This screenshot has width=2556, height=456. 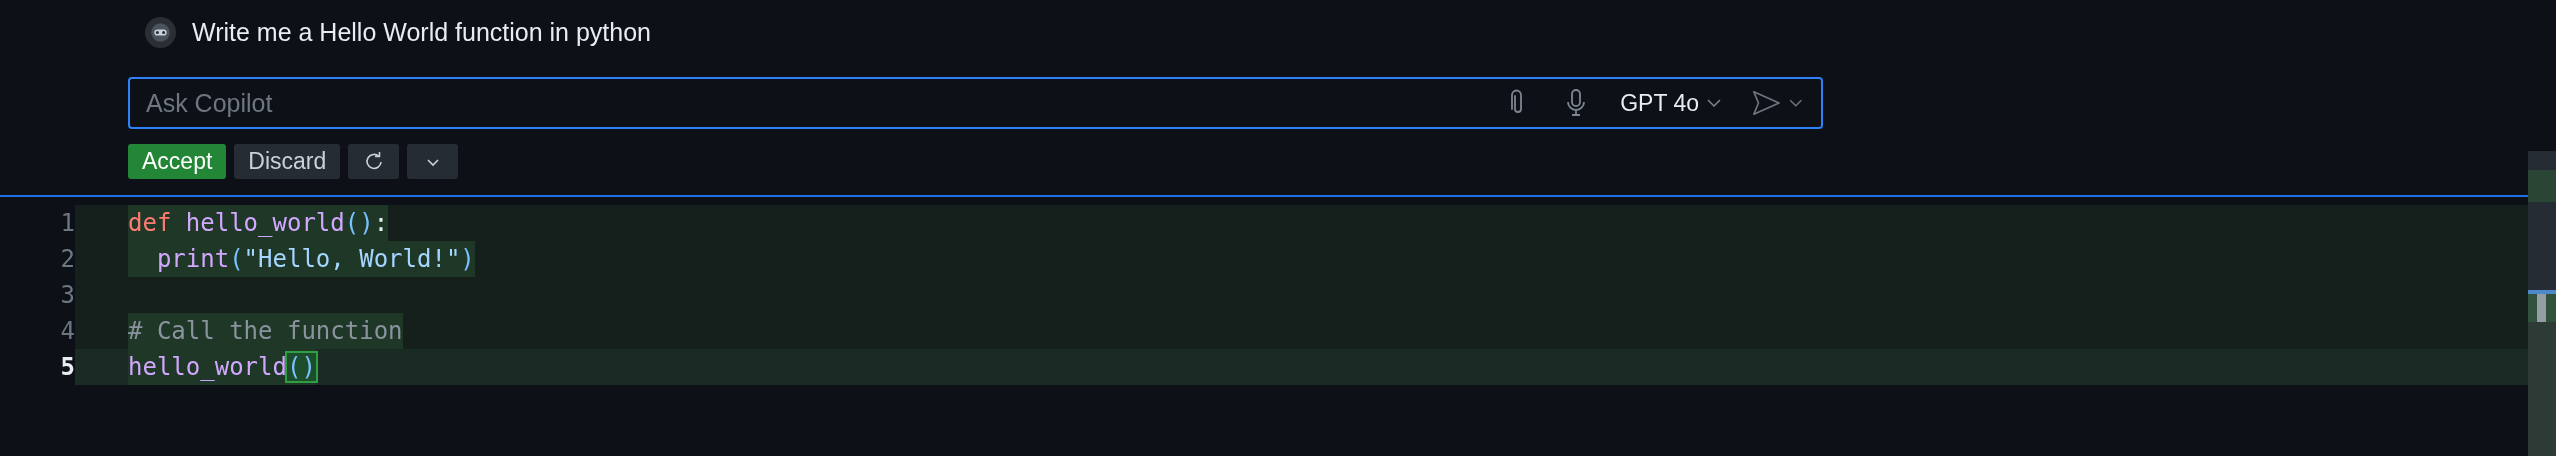 I want to click on microphone-icon, so click(x=1576, y=103).